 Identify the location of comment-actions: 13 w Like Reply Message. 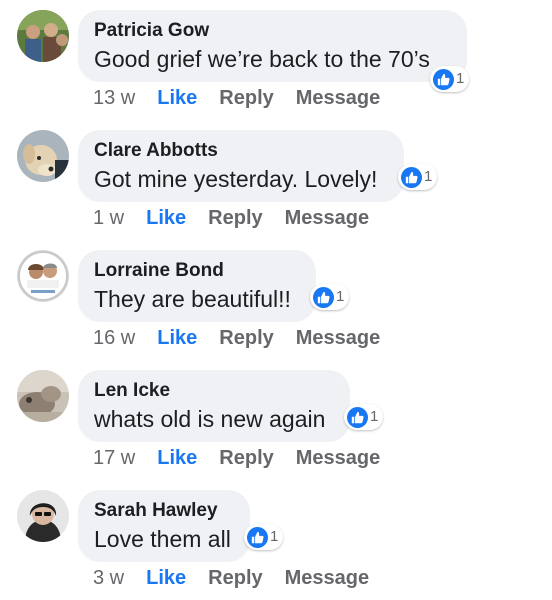
(236, 98).